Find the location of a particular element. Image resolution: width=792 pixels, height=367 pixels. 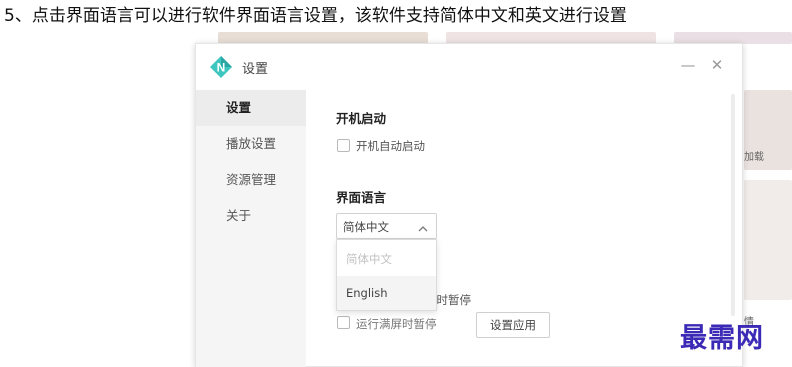

language-option-english: English is located at coordinates (386, 293).